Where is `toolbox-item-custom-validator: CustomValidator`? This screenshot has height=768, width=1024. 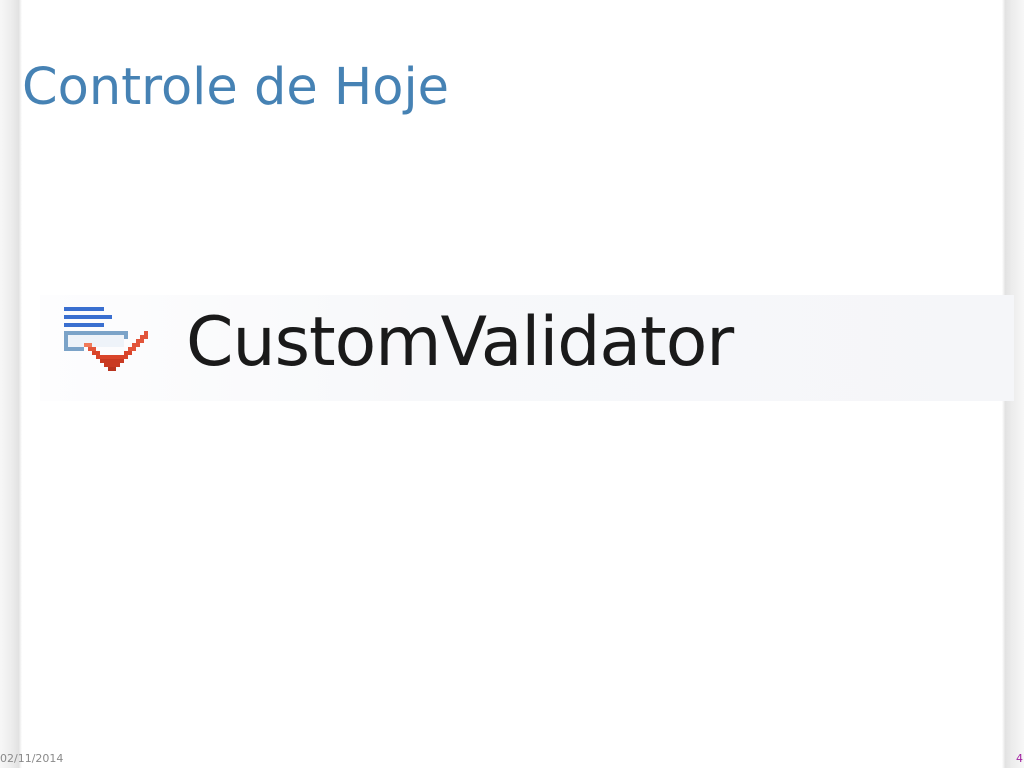
toolbox-item-custom-validator: CustomValidator is located at coordinates (527, 348).